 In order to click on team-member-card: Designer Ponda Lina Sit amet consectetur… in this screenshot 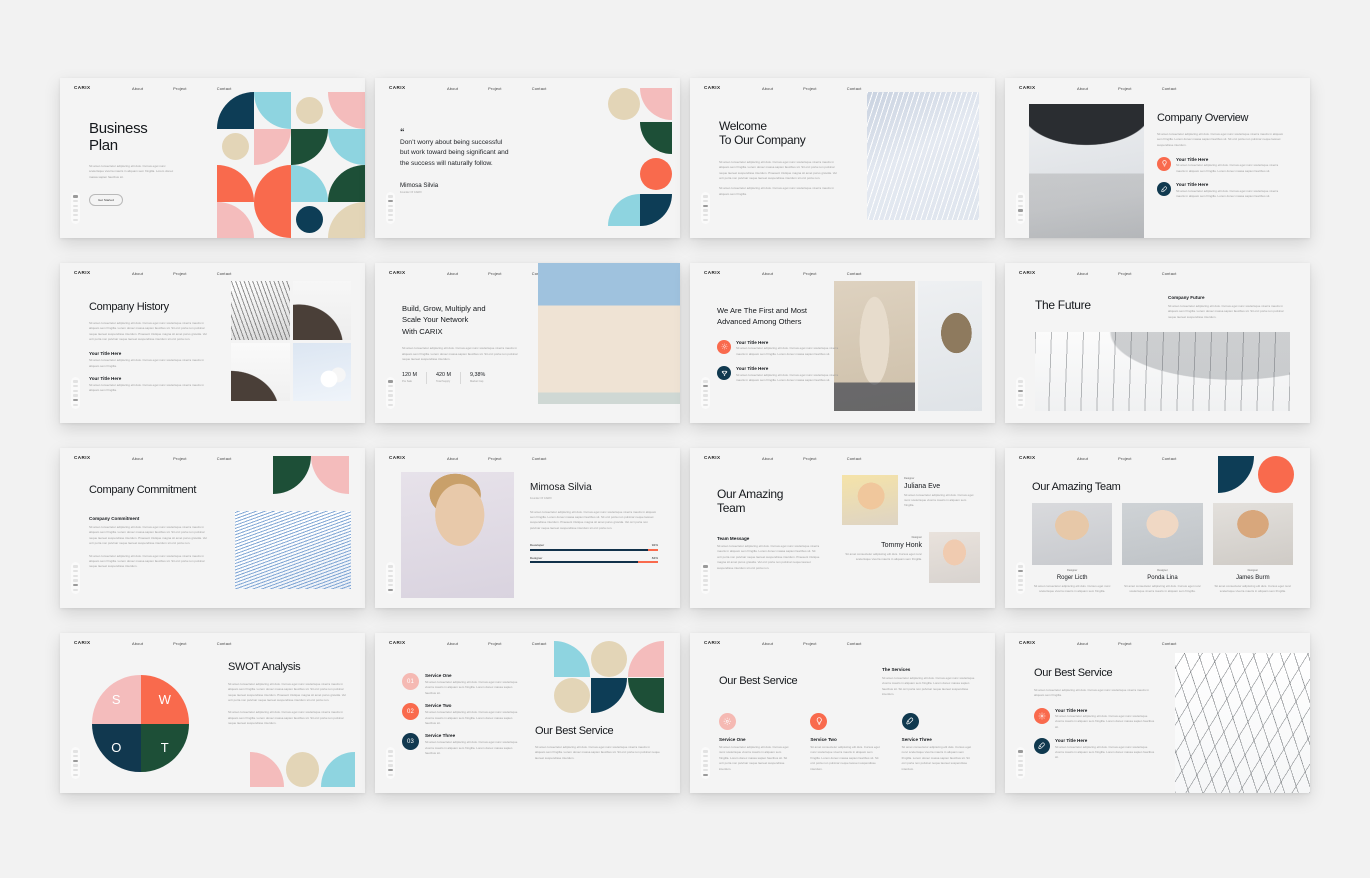, I will do `click(1162, 548)`.